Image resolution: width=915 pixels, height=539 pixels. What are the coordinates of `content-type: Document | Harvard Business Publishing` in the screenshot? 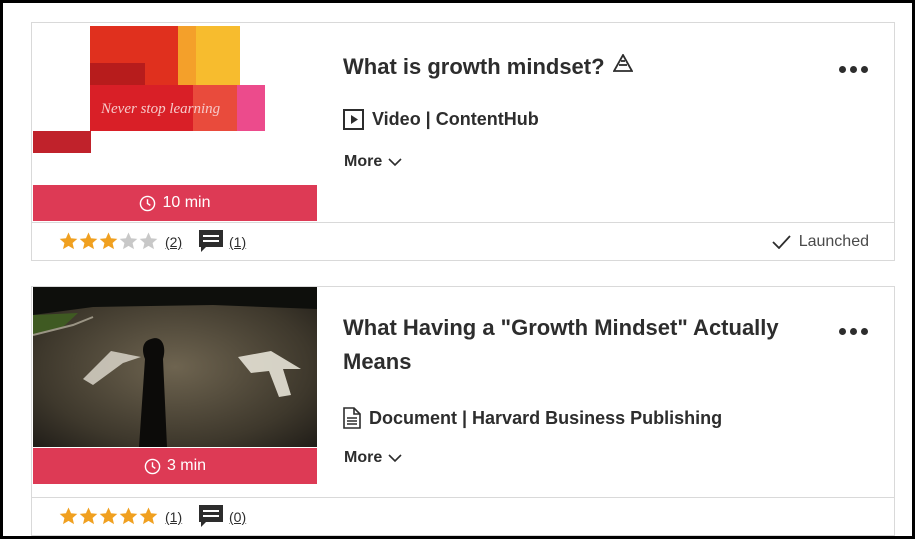 It's located at (532, 418).